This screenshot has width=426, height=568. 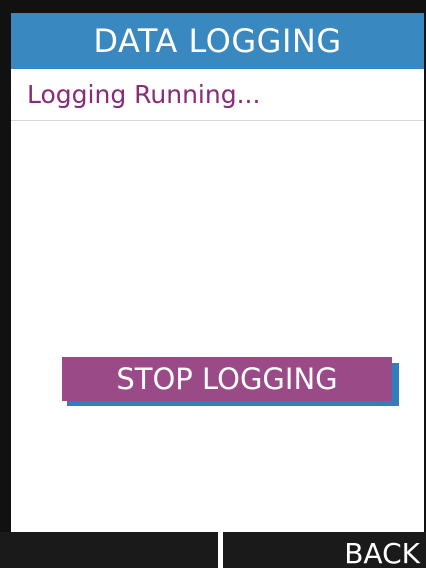 I want to click on softkey-bar: BACK, so click(x=213, y=550).